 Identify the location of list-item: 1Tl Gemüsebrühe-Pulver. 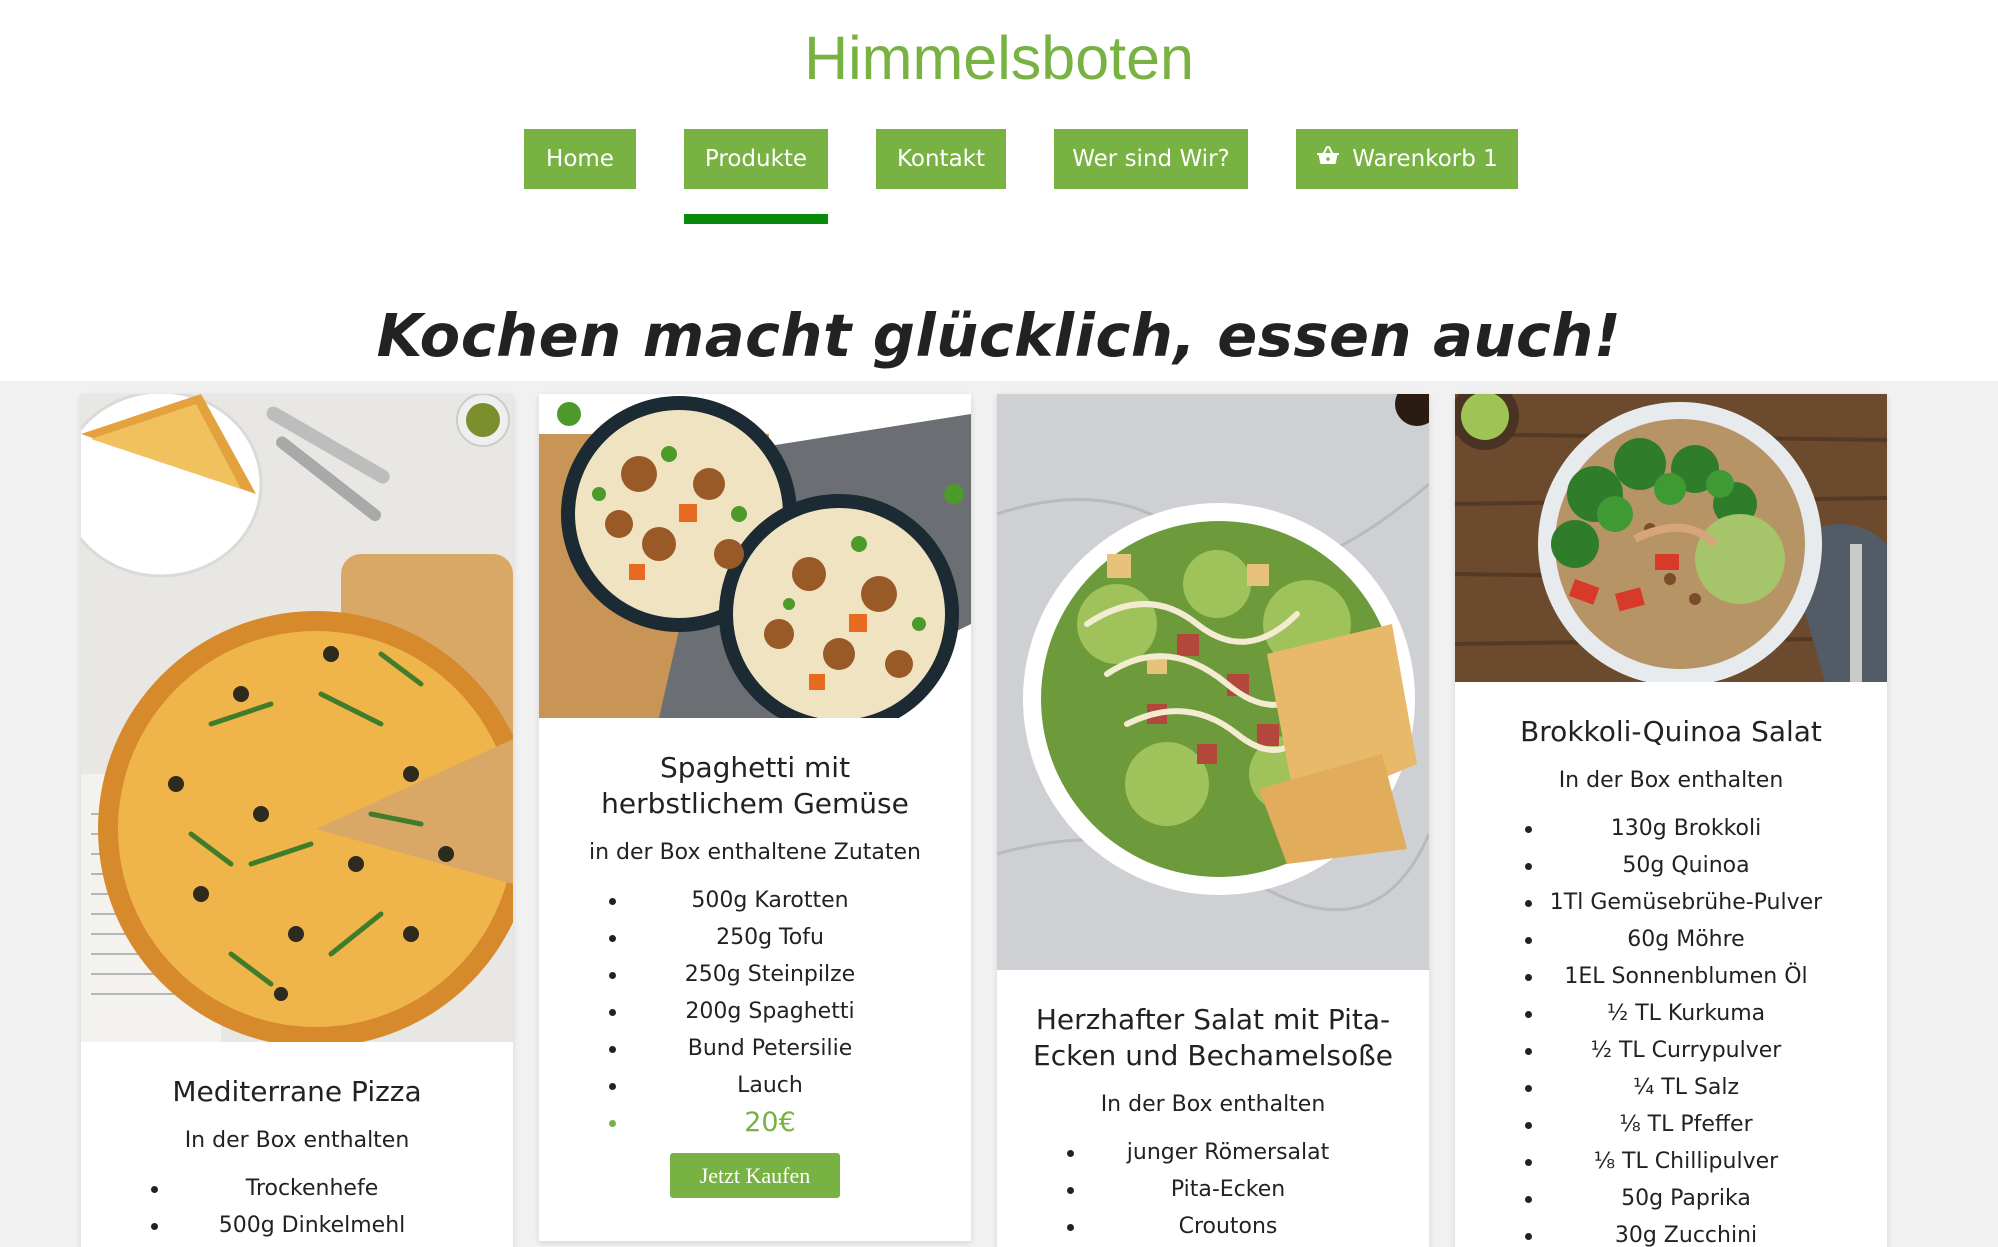
(1671, 902).